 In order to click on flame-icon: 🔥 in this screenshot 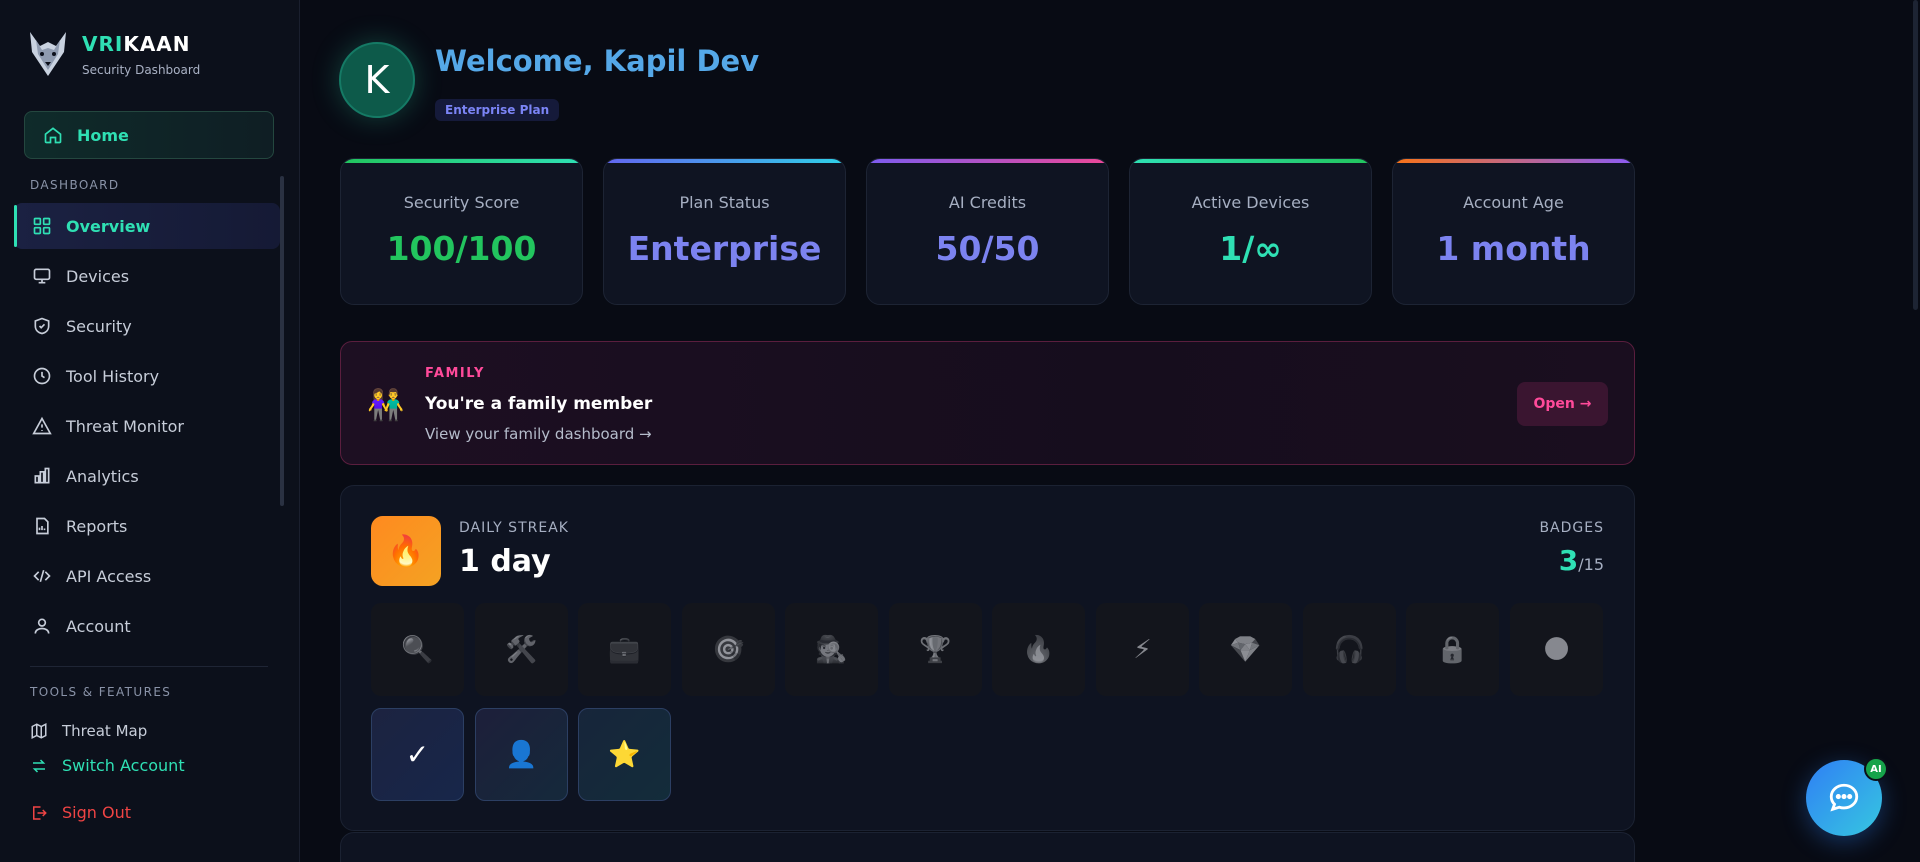, I will do `click(406, 551)`.